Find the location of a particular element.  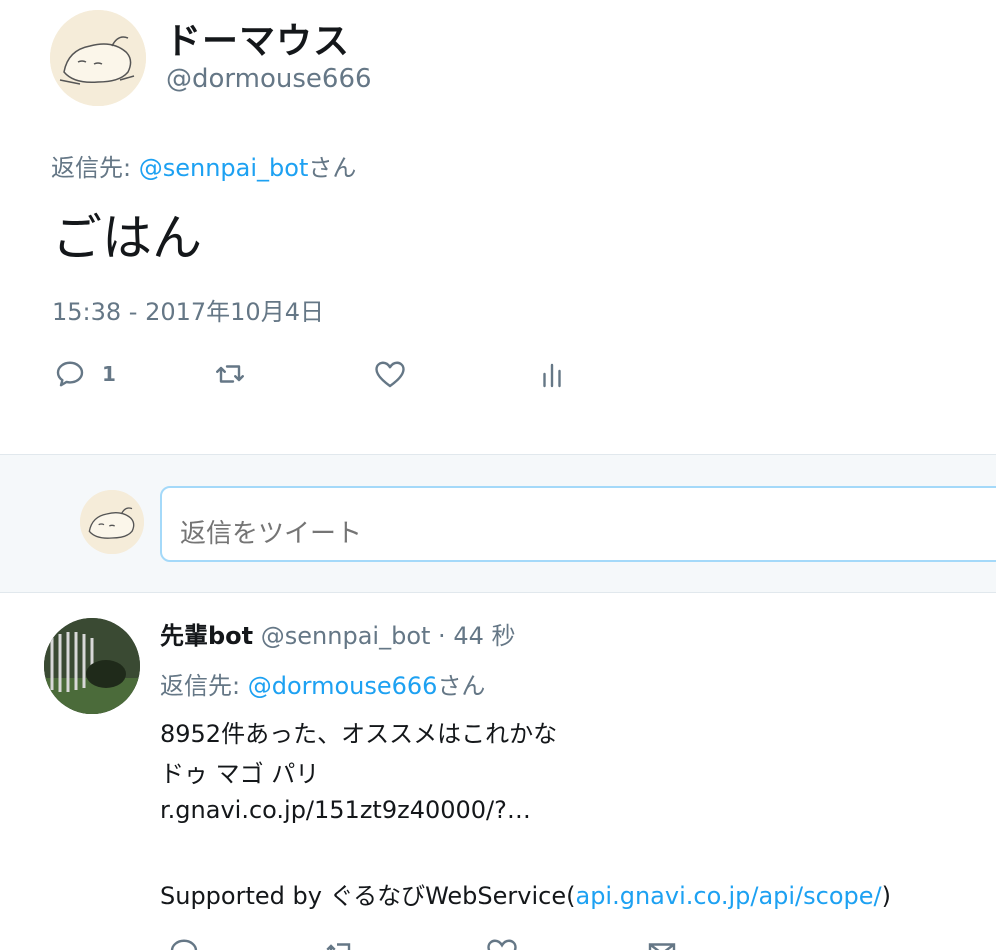

reply-tweet-reply-to: 返信先: @dormouse666さん is located at coordinates (322, 683).